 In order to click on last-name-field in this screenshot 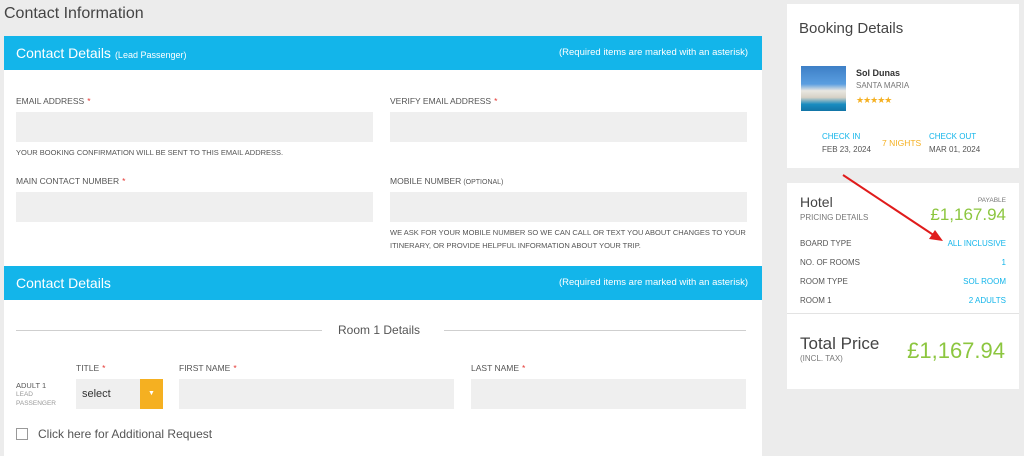, I will do `click(608, 394)`.